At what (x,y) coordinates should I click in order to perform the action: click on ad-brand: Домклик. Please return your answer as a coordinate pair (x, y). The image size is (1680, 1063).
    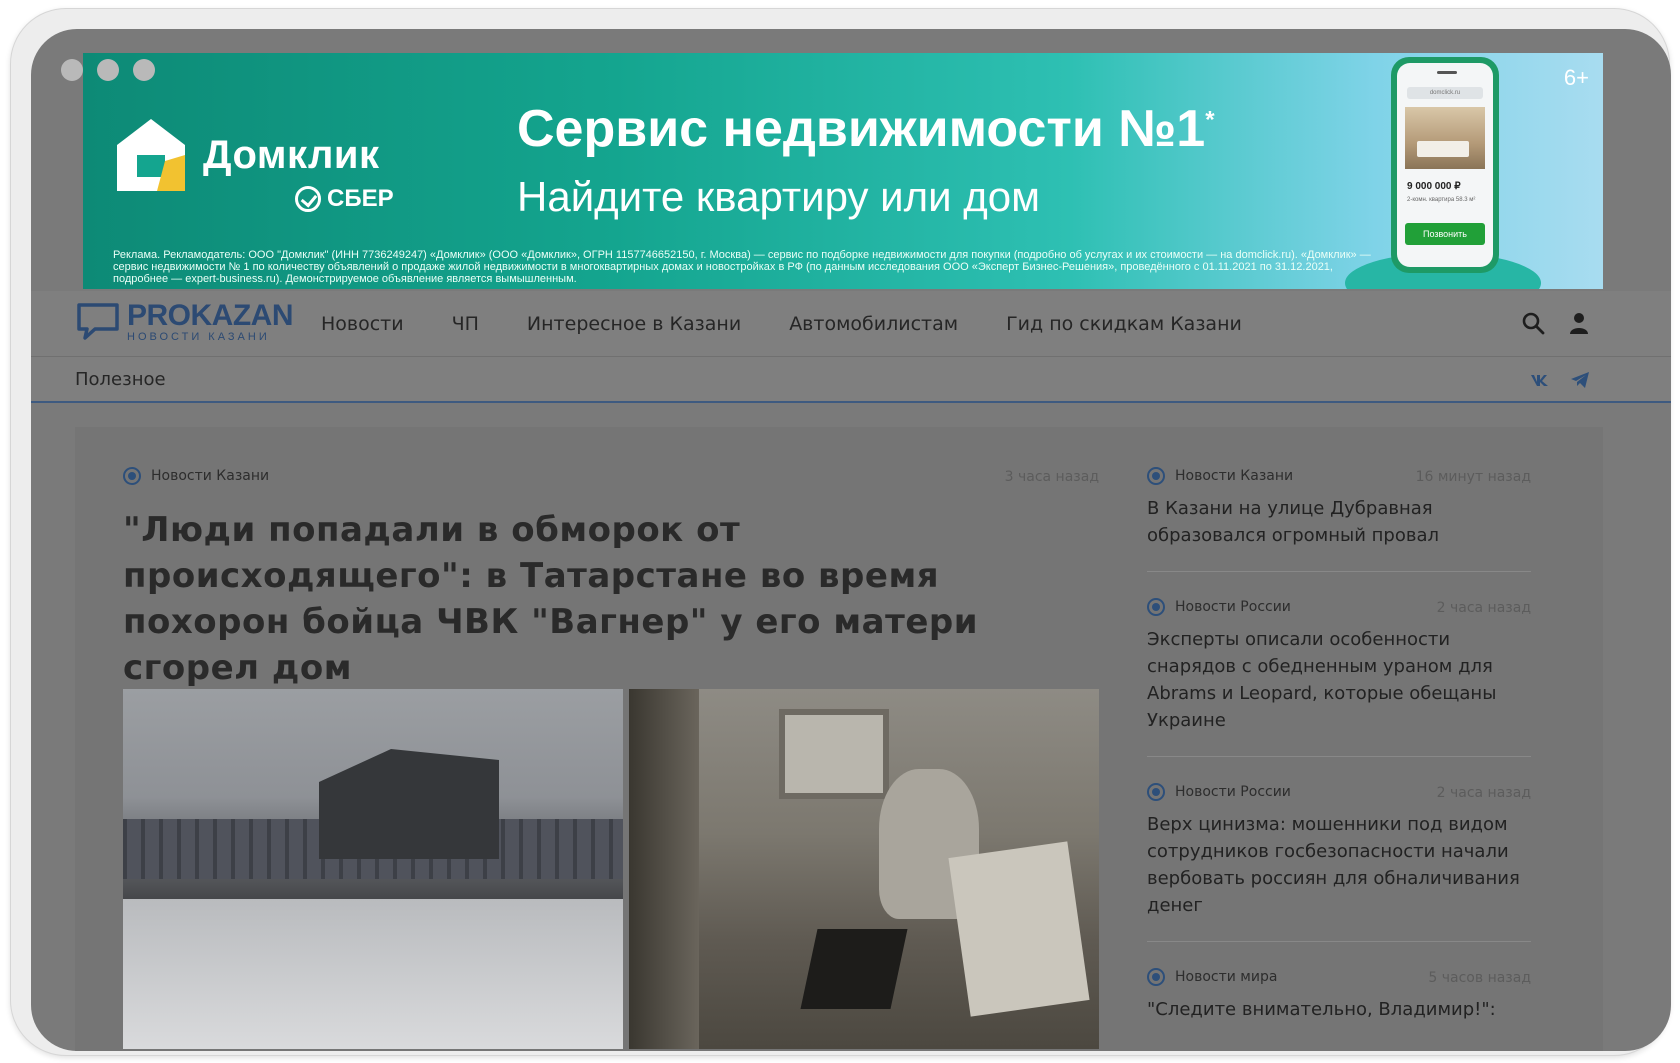
    Looking at the image, I should click on (291, 155).